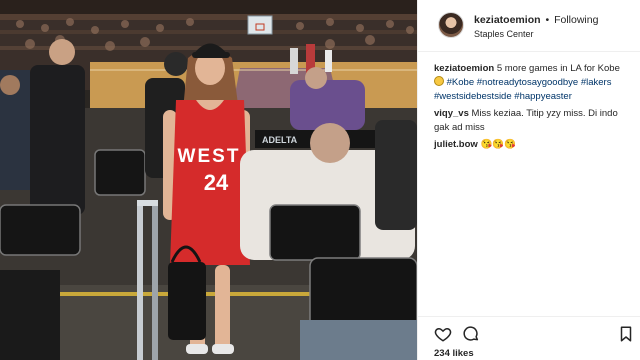 This screenshot has width=640, height=360. What do you see at coordinates (473, 96) in the screenshot?
I see `hashtag-westsidebestside: #westsidebestside` at bounding box center [473, 96].